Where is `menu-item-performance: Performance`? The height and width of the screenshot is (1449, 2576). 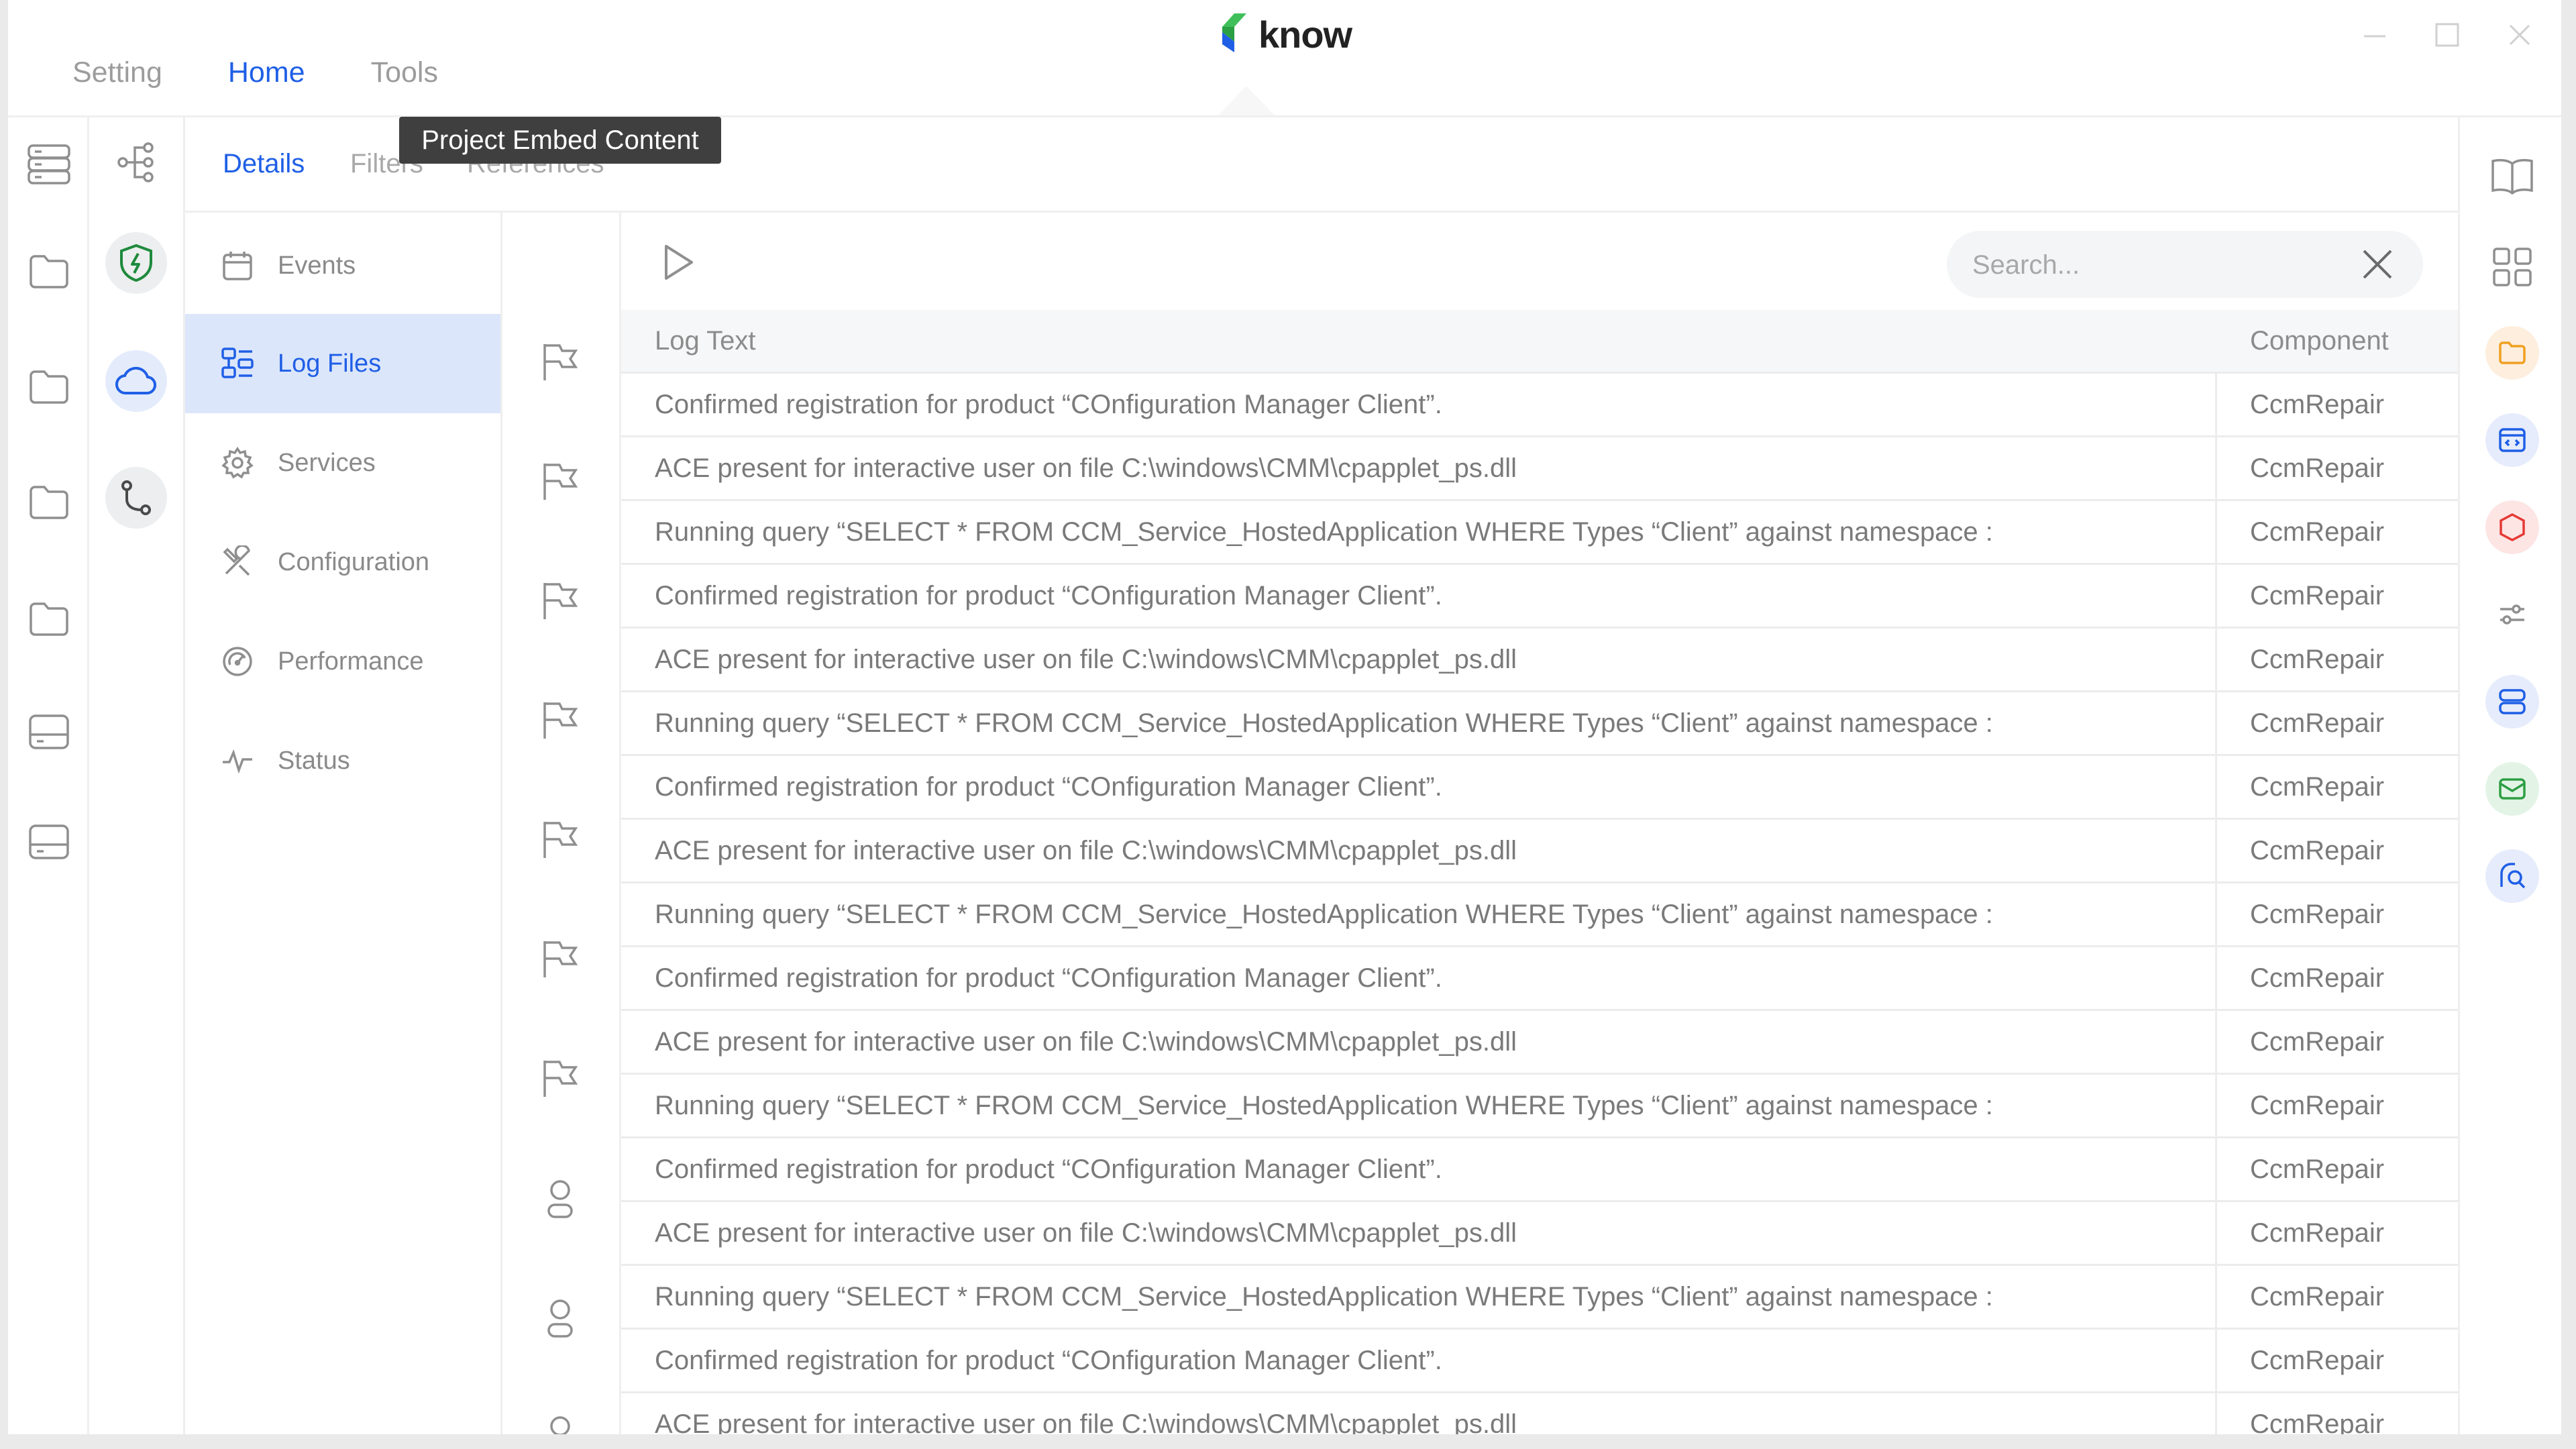 menu-item-performance: Performance is located at coordinates (342, 661).